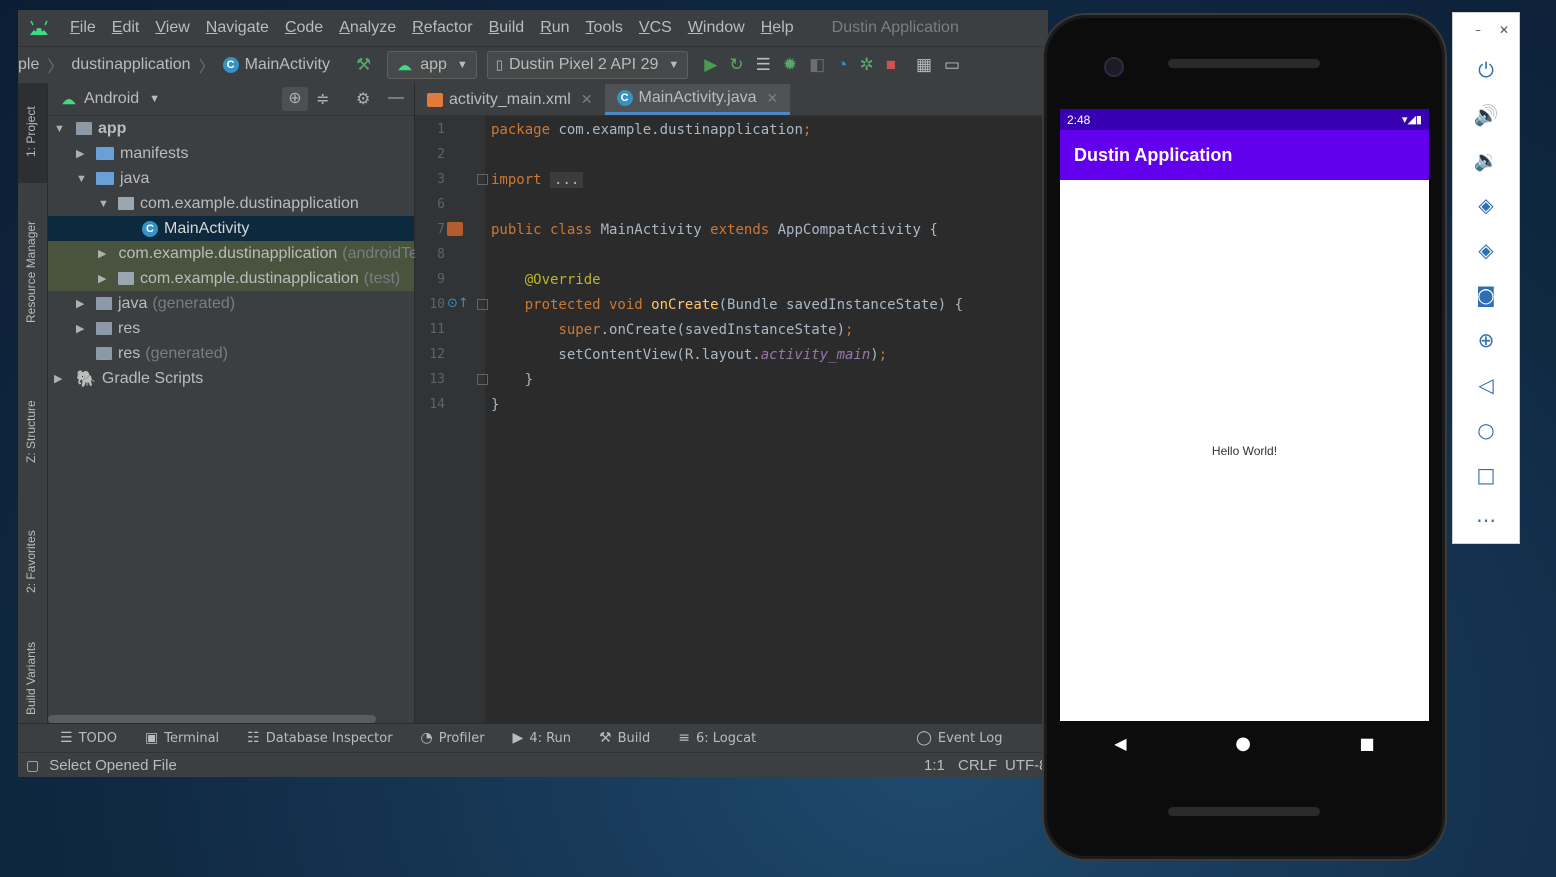 The width and height of the screenshot is (1556, 877). Describe the element at coordinates (510, 99) in the screenshot. I see `tab-activity-main-xml: activity_main.xml ✕` at that location.